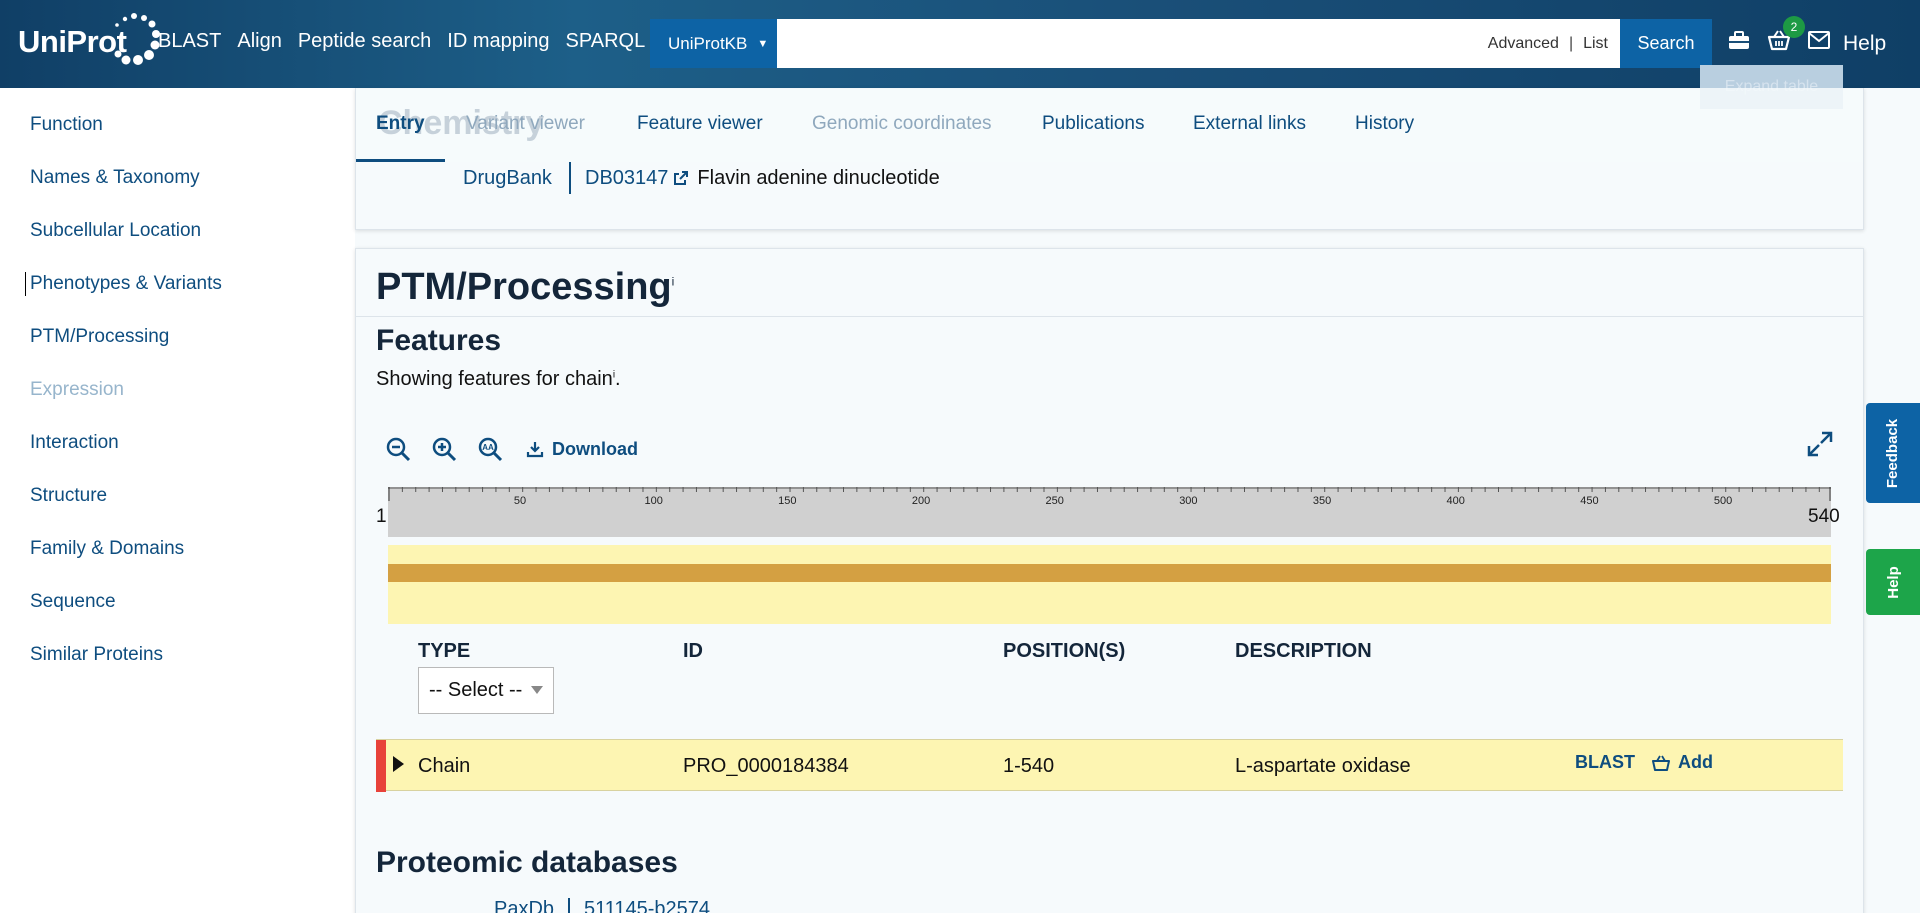 The height and width of the screenshot is (913, 1920). What do you see at coordinates (494, 379) in the screenshot?
I see `features-desc-text: Showing features for chain` at bounding box center [494, 379].